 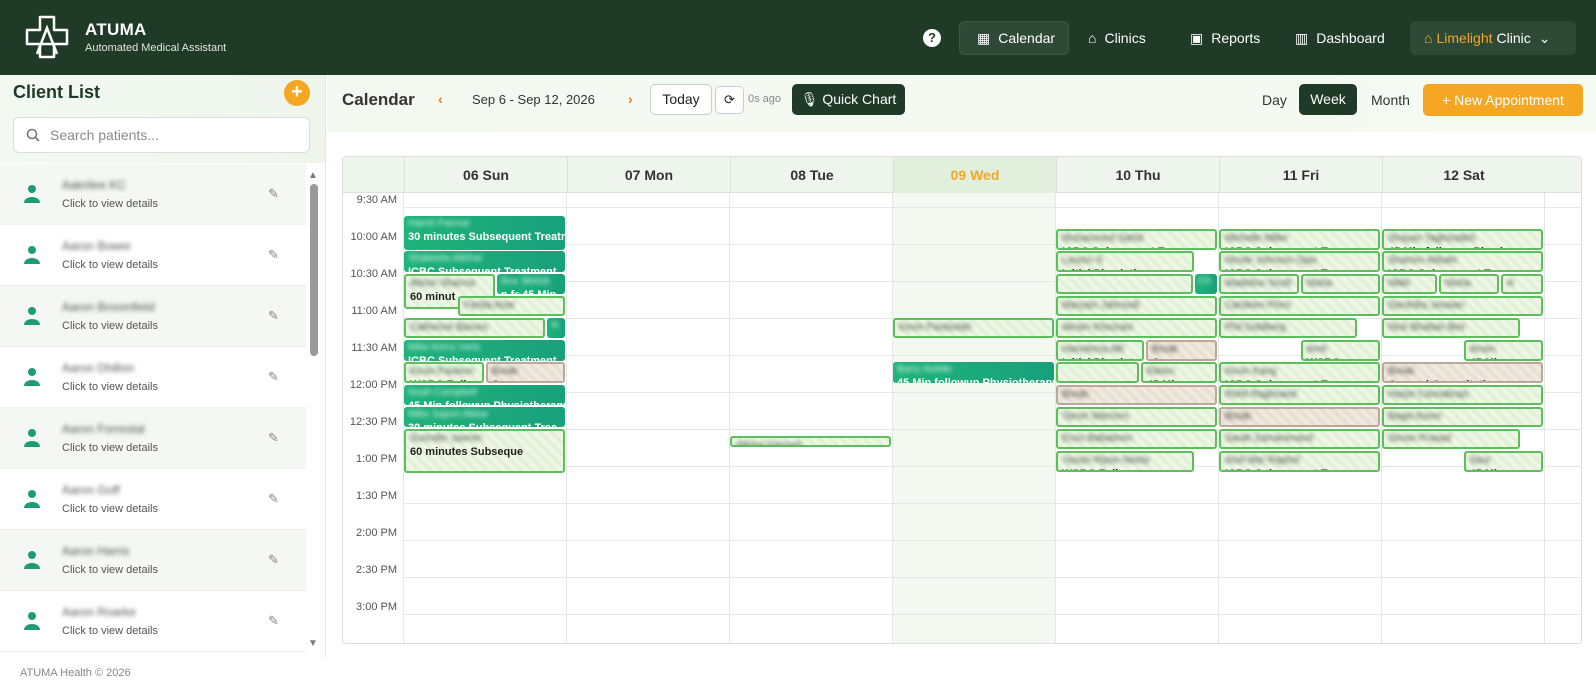 I want to click on client-list-item: Aaron Goff Click to view details ✎, so click(x=153, y=499).